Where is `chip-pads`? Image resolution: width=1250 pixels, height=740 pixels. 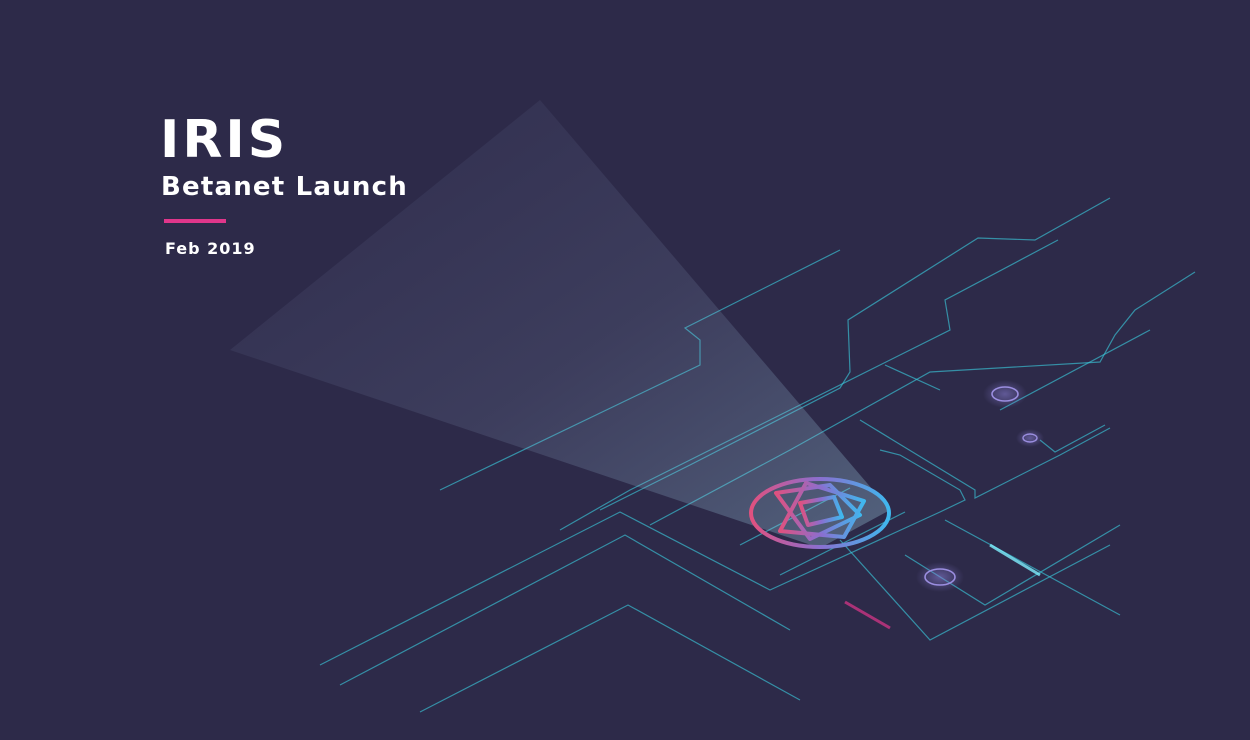
chip-pads is located at coordinates (980, 486).